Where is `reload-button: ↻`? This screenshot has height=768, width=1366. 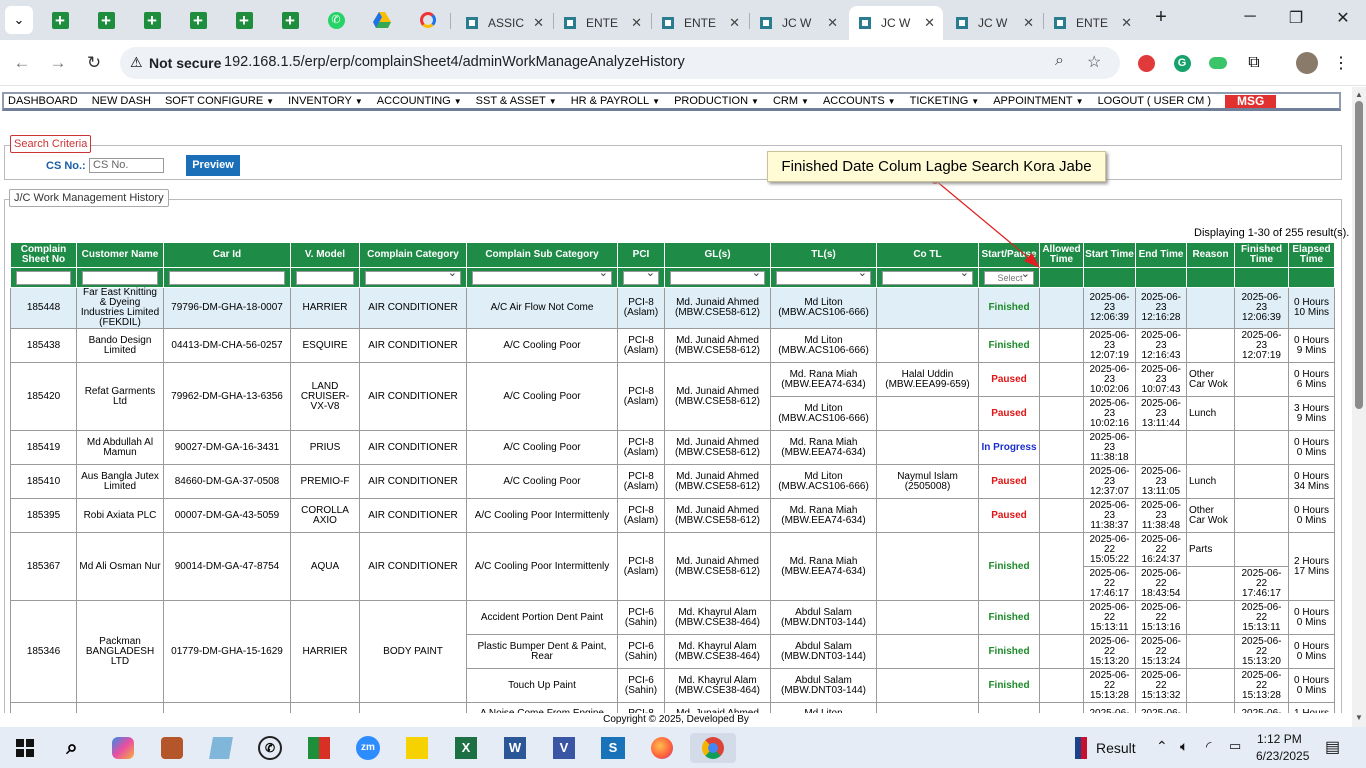 reload-button: ↻ is located at coordinates (94, 63).